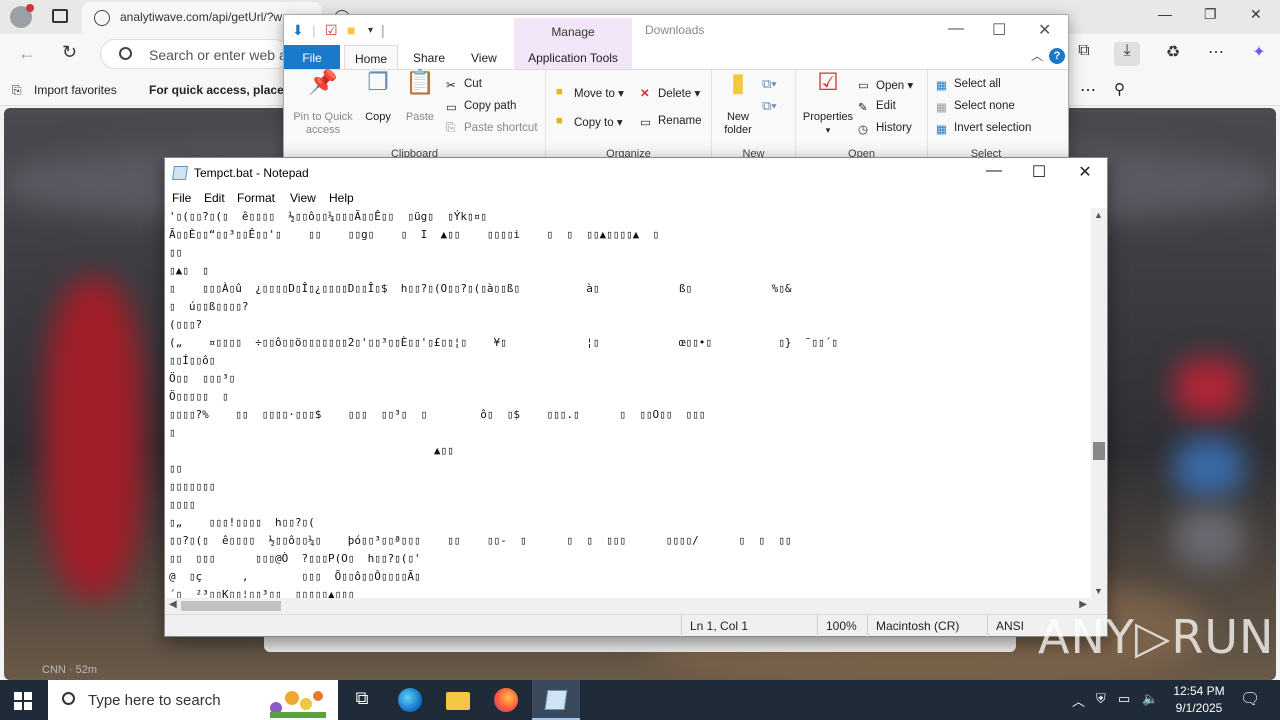 The height and width of the screenshot is (720, 1280). I want to click on browser-restore-button: ❐, so click(1210, 14).